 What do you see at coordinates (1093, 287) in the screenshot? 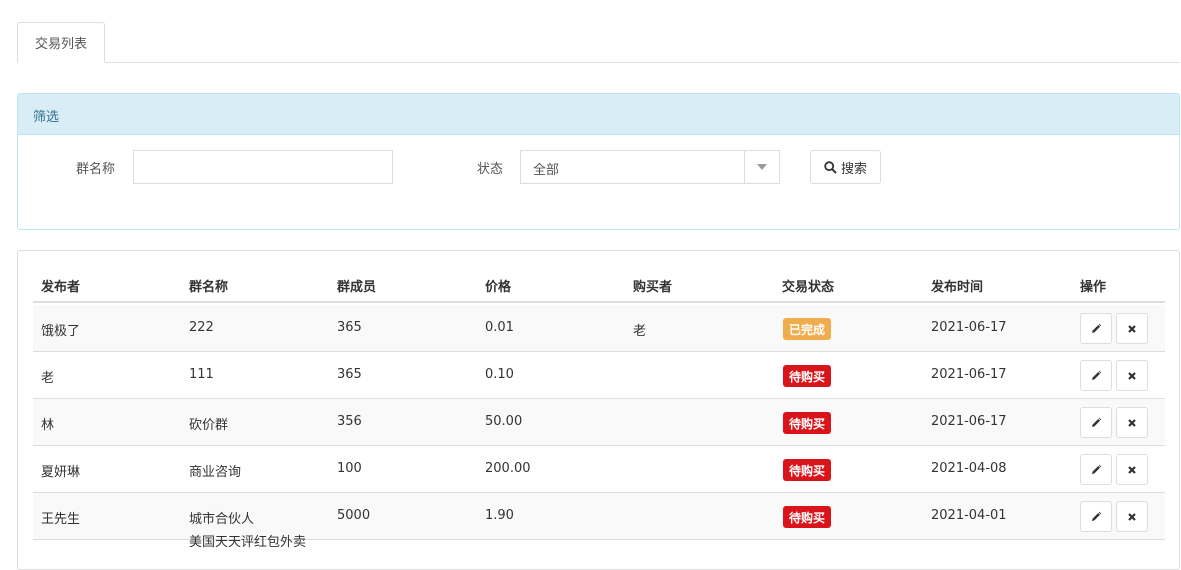
I see `th-actions: 操作` at bounding box center [1093, 287].